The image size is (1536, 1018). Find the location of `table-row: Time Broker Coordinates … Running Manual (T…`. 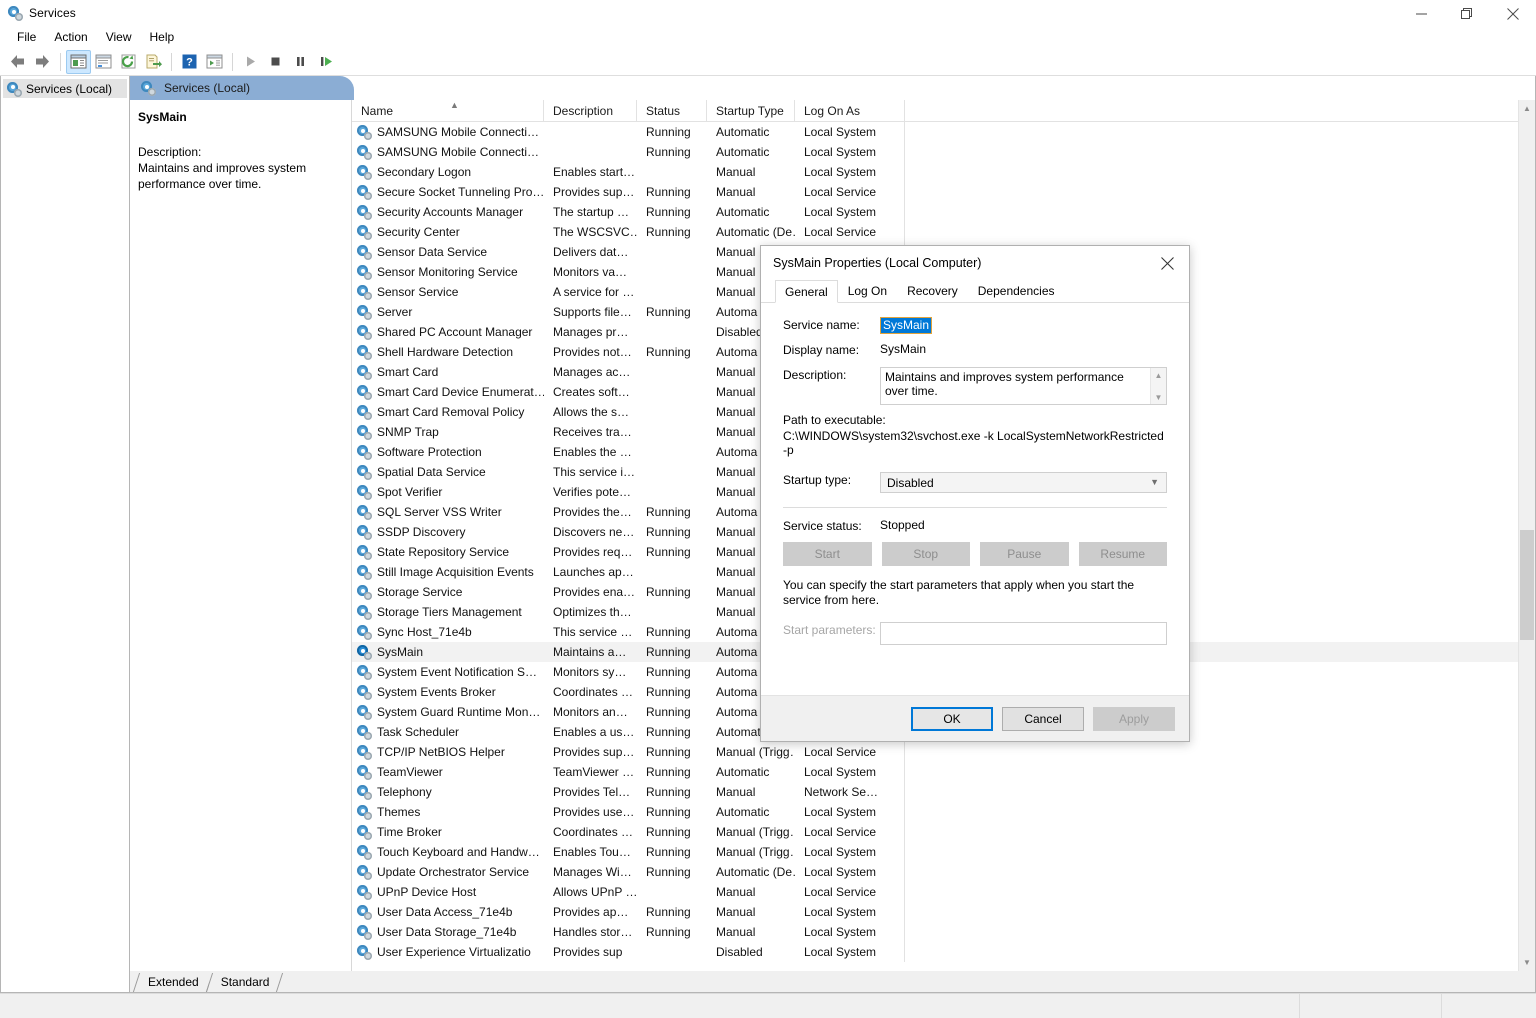

table-row: Time Broker Coordinates … Running Manual (T… is located at coordinates (943, 832).